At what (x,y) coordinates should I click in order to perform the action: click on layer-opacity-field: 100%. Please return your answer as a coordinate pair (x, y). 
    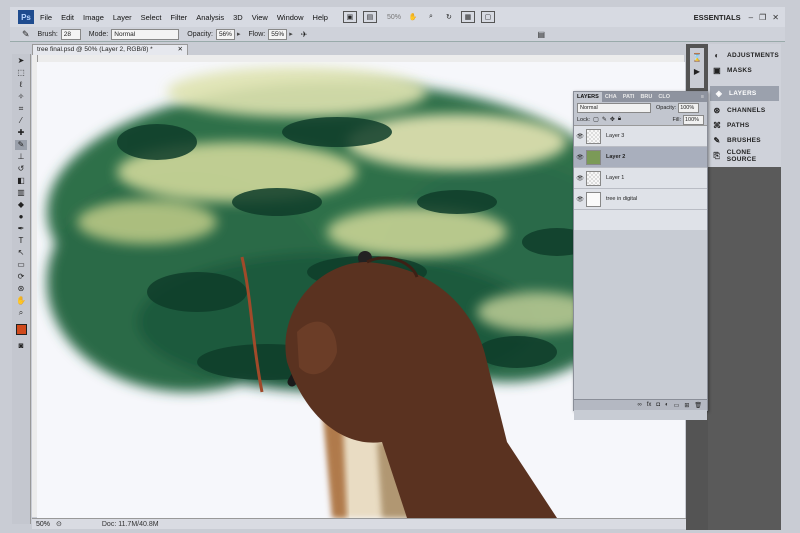
    Looking at the image, I should click on (689, 108).